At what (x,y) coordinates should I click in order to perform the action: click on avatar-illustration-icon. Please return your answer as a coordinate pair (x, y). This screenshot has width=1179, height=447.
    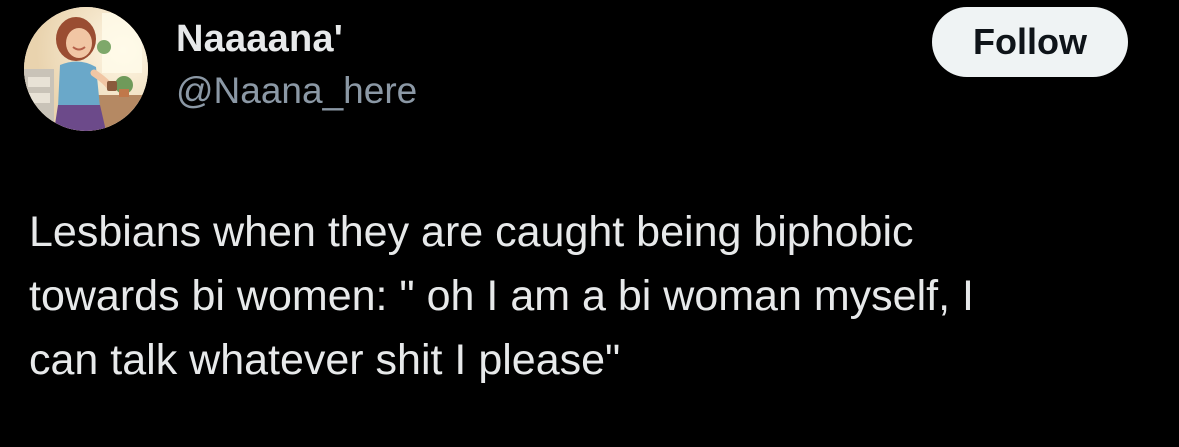
    Looking at the image, I should click on (86, 69).